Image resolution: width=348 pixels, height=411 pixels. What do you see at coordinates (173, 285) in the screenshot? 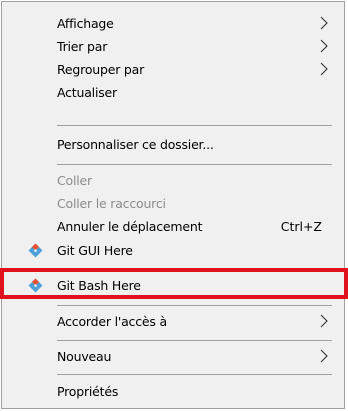
I see `menu-item-git-bash-here: Git Bash Here` at bounding box center [173, 285].